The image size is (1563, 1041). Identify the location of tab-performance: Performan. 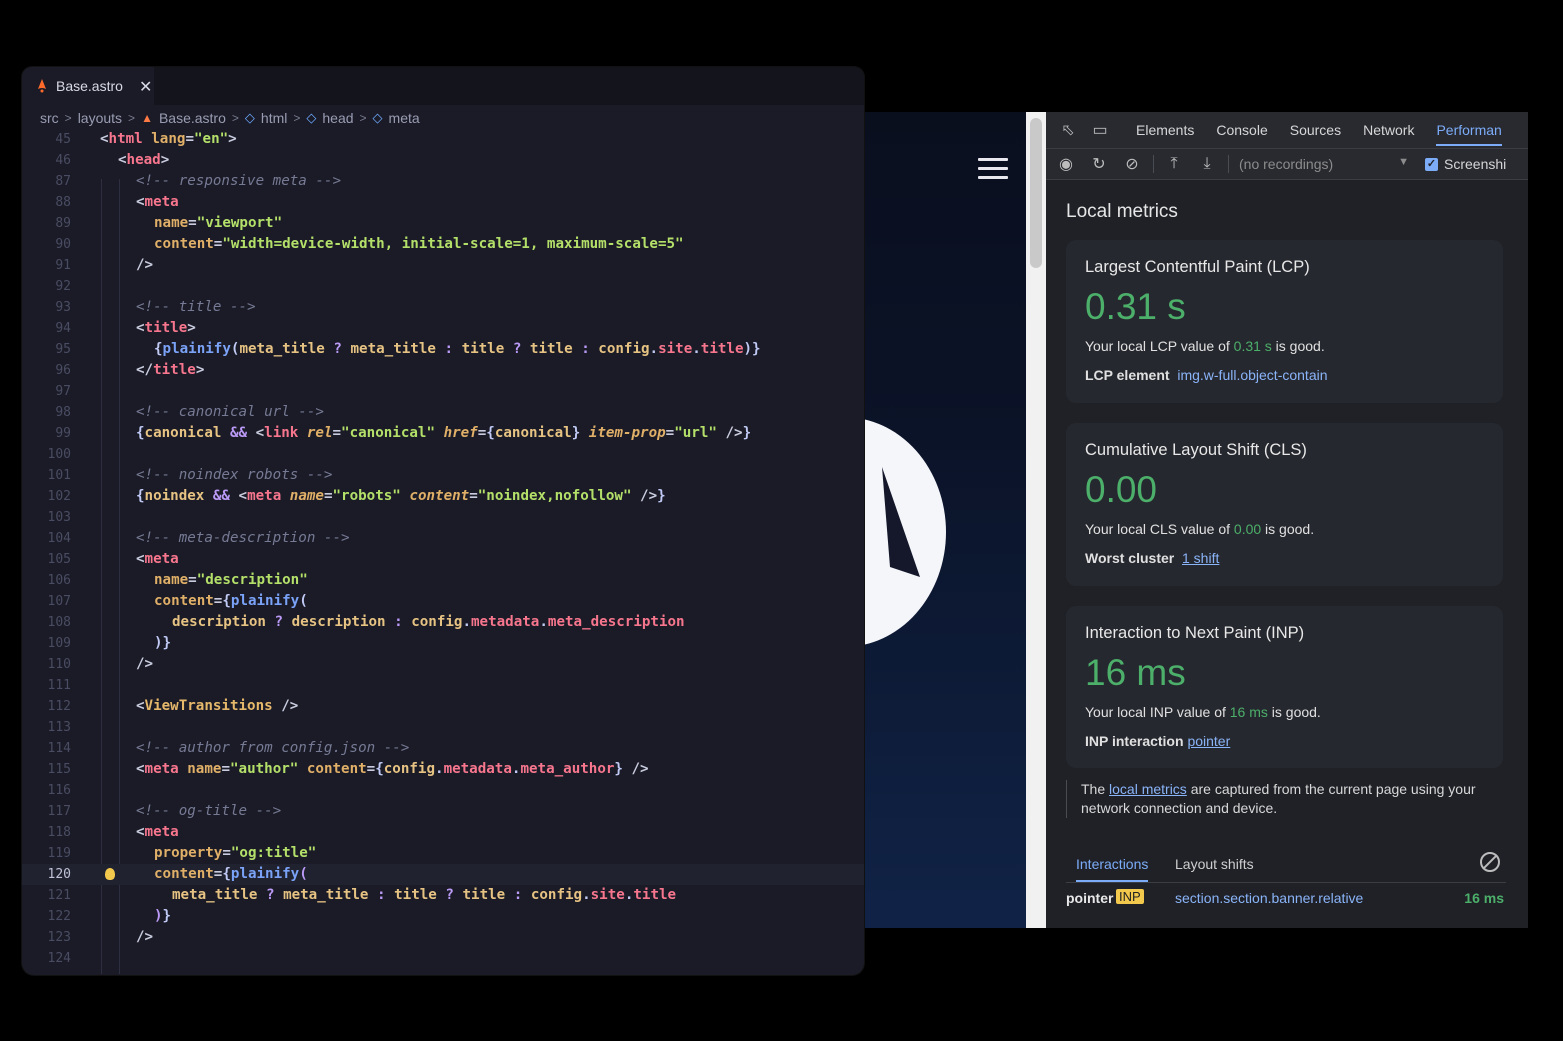
(1469, 134).